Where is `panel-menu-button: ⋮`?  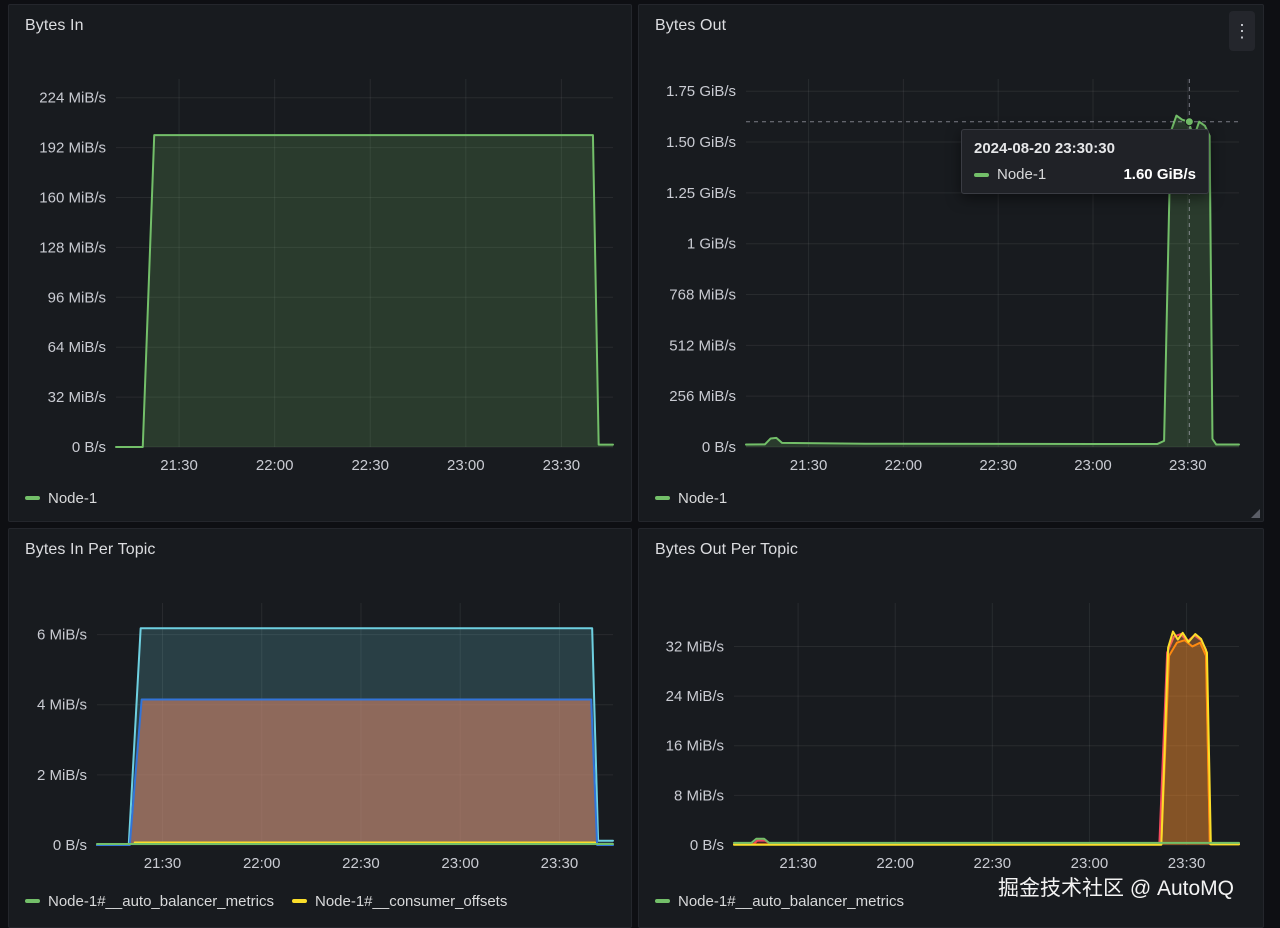
panel-menu-button: ⋮ is located at coordinates (1242, 31).